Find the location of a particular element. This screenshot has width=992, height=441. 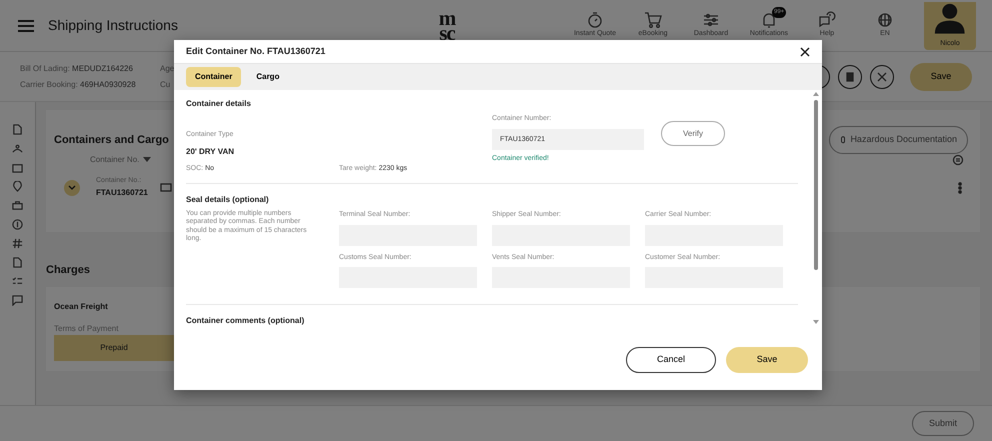

globe-icon is located at coordinates (885, 20).